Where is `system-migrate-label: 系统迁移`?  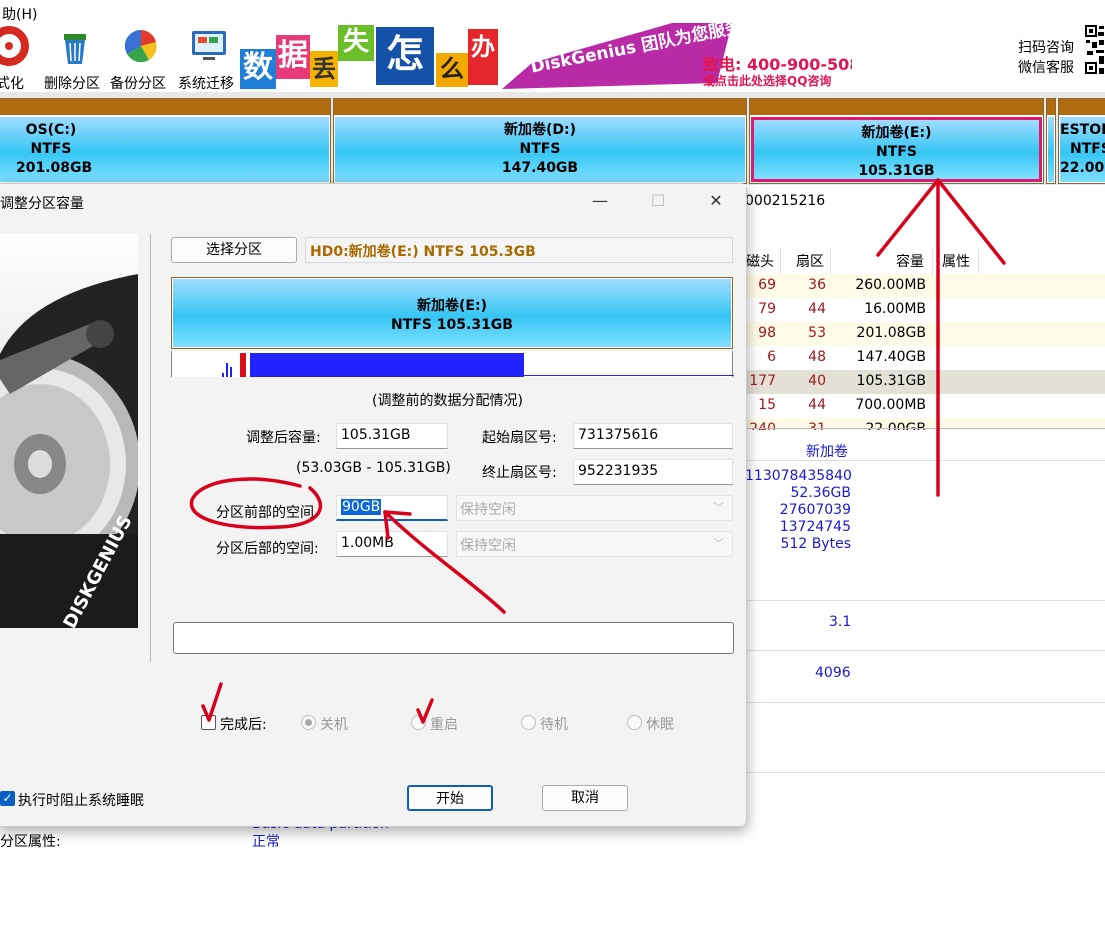
system-migrate-label: 系统迁移 is located at coordinates (206, 84).